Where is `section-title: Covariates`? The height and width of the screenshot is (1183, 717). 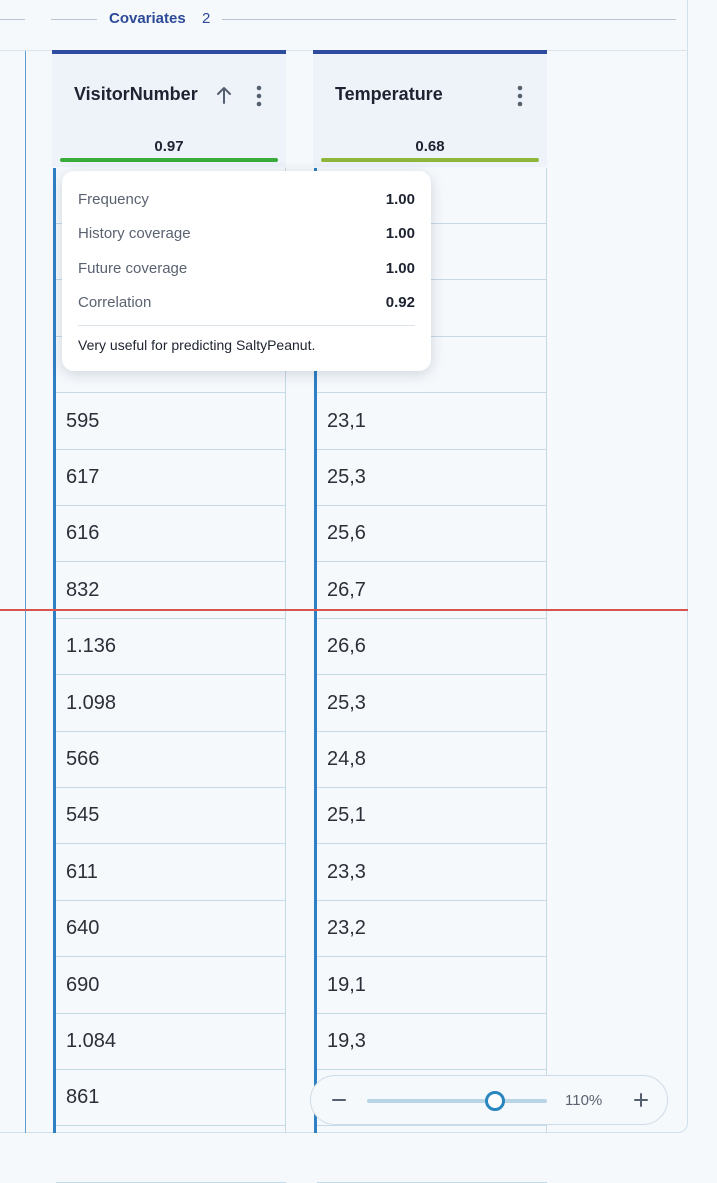
section-title: Covariates is located at coordinates (147, 18).